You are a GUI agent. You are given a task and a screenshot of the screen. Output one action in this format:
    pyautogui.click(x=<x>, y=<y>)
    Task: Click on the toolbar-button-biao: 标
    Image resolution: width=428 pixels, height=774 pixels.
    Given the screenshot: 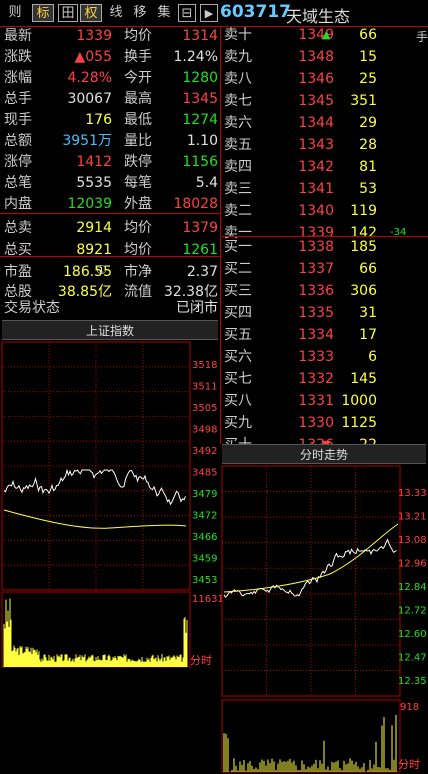 What is the action you would take?
    pyautogui.click(x=43, y=13)
    